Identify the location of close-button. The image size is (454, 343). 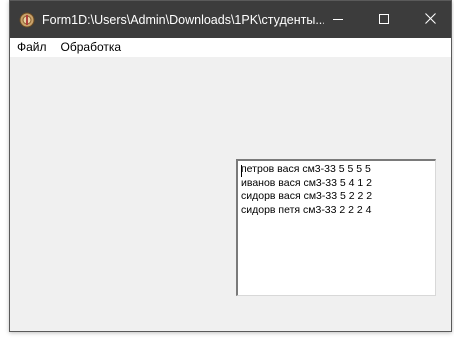
(430, 19).